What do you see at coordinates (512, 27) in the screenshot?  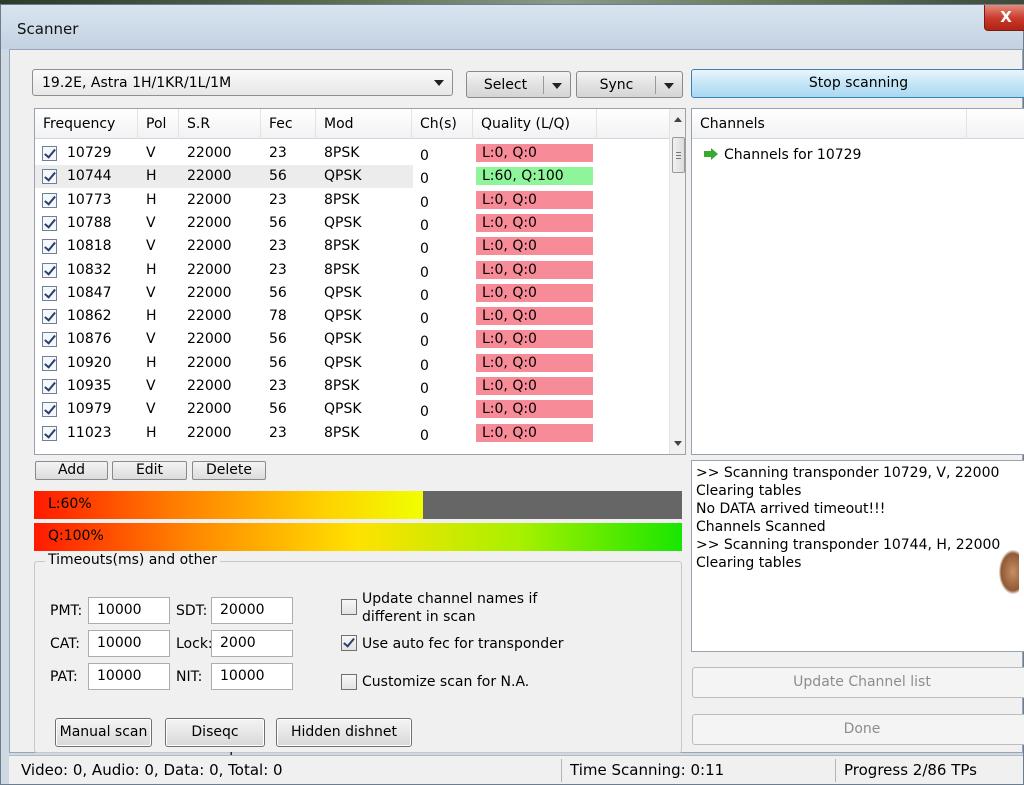 I see `title-bar: Scanner` at bounding box center [512, 27].